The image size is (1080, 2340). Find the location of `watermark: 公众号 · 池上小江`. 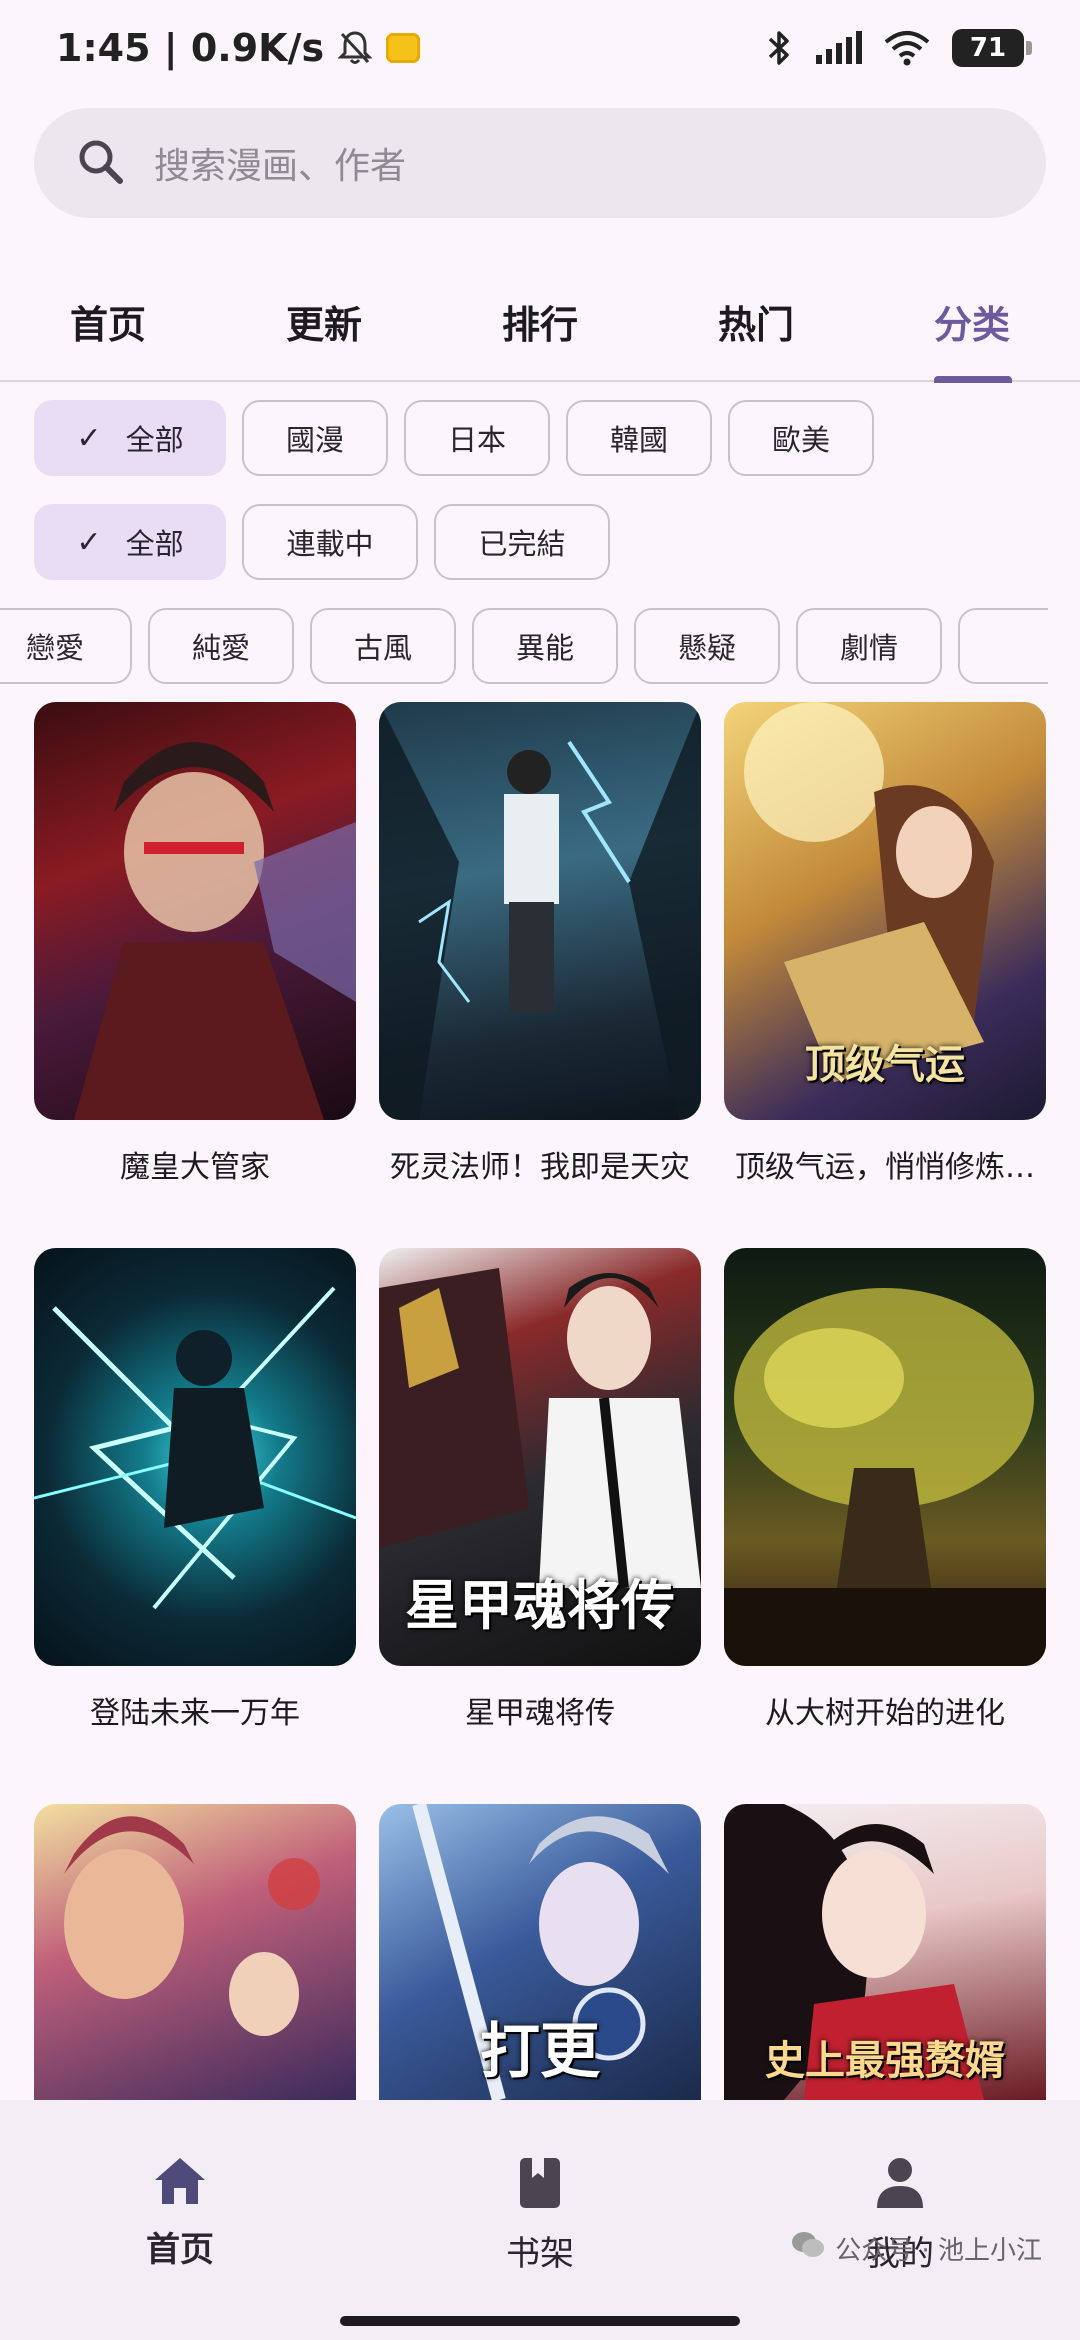

watermark: 公众号 · 池上小江 is located at coordinates (916, 2248).